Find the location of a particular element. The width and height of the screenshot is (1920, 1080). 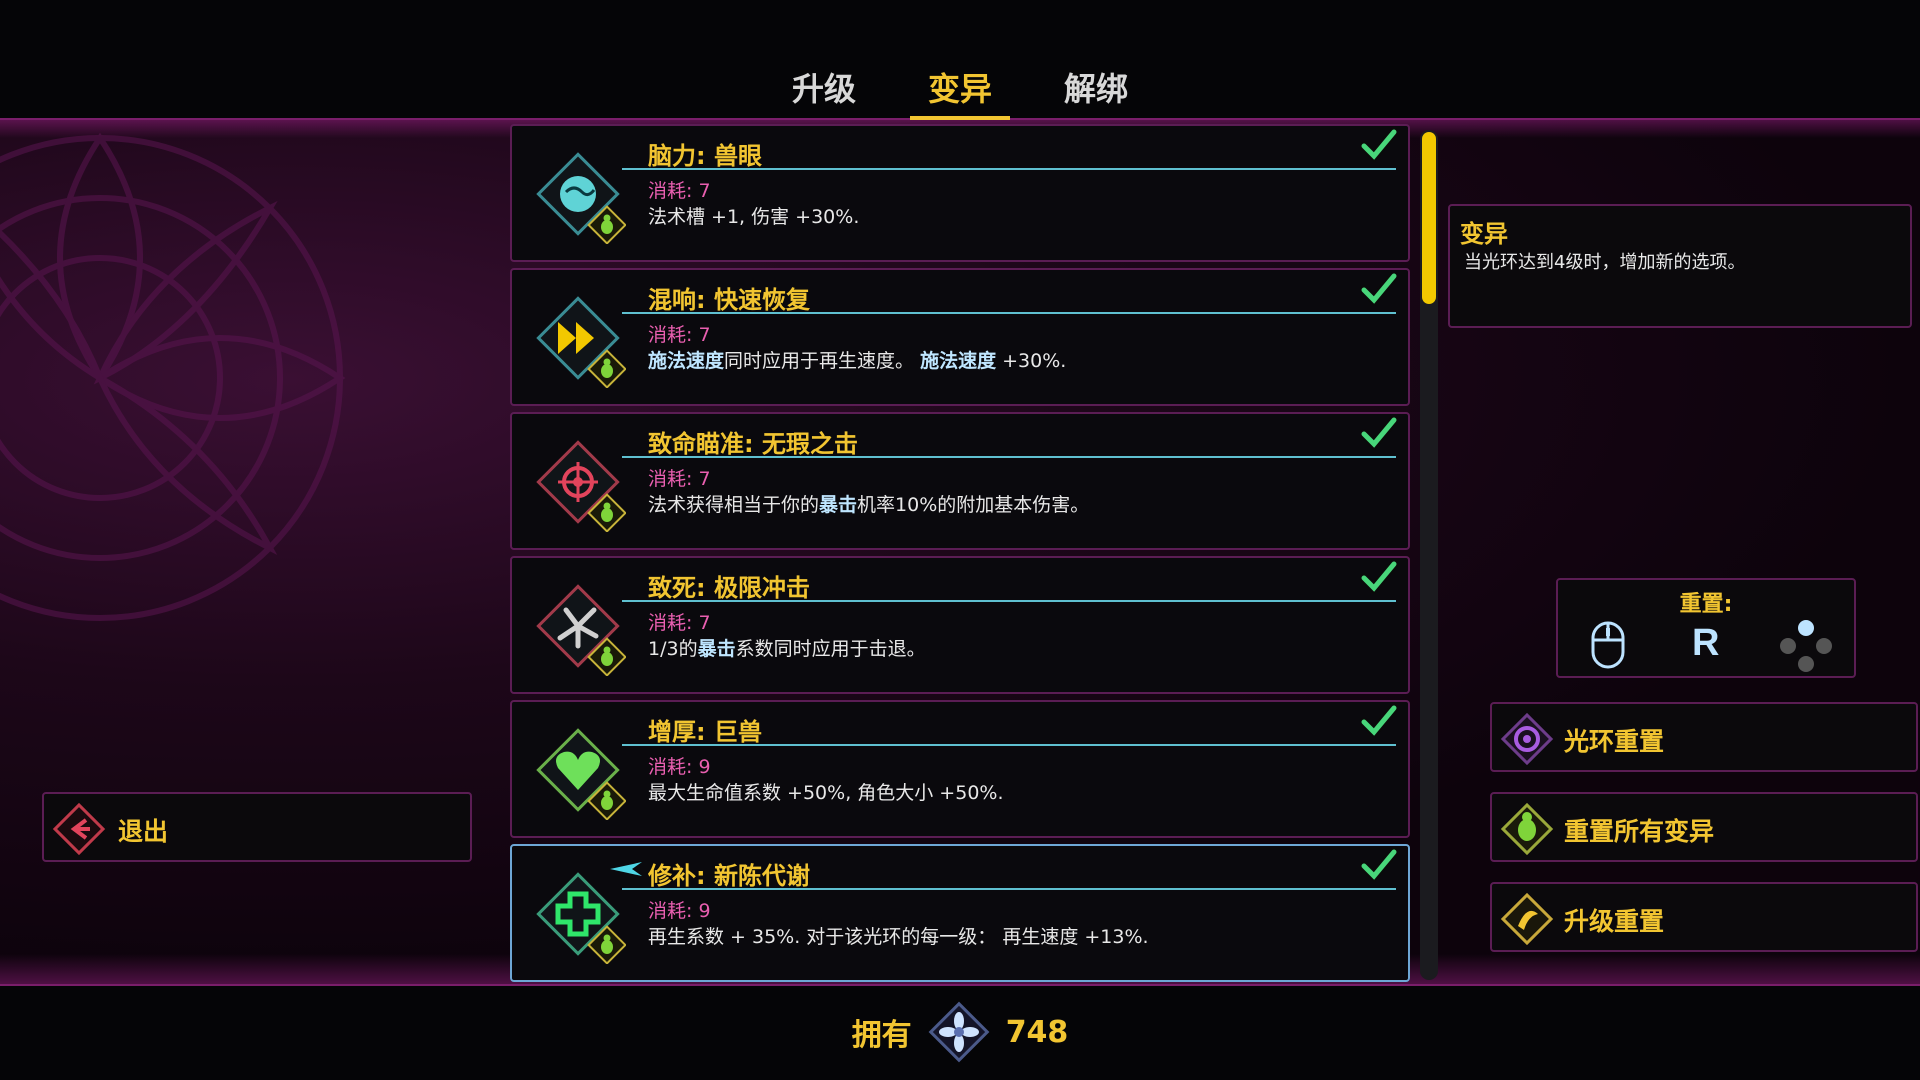

mutation-title: 修补: 新陈代谢 is located at coordinates (729, 876).